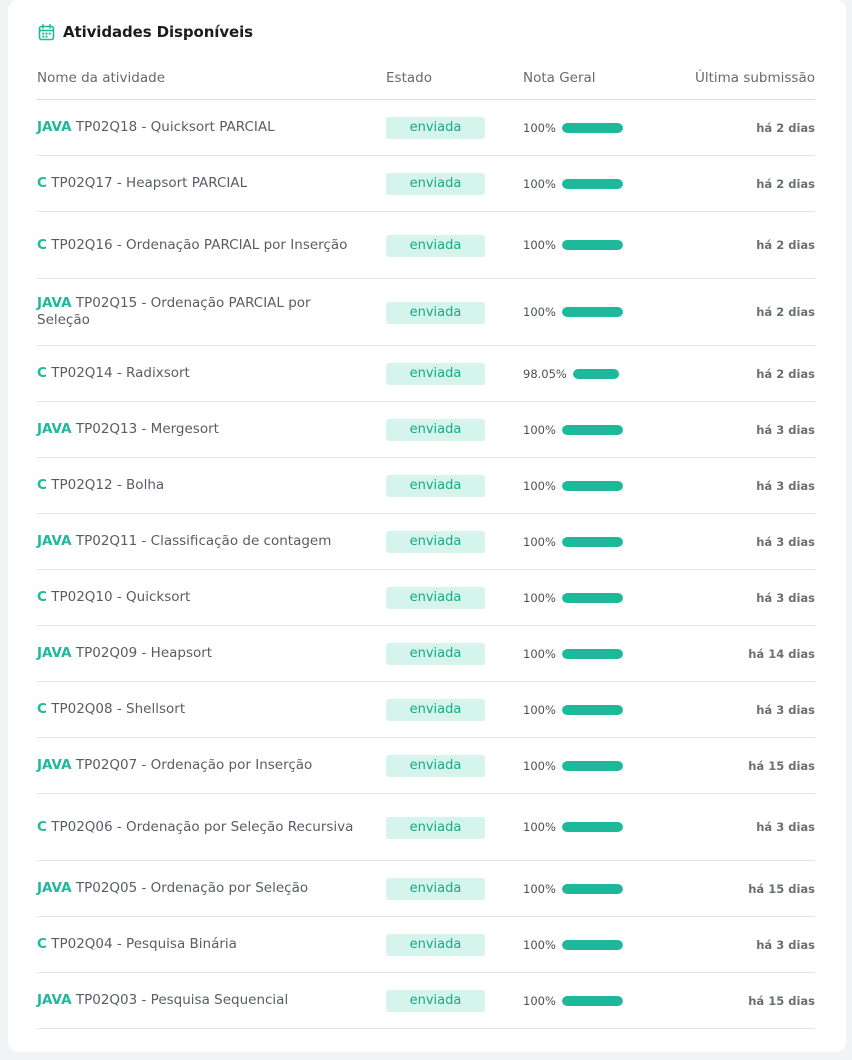 This screenshot has height=1060, width=852. Describe the element at coordinates (144, 944) in the screenshot. I see `activity-title: TP02Q04 - Pesquisa Binária` at that location.